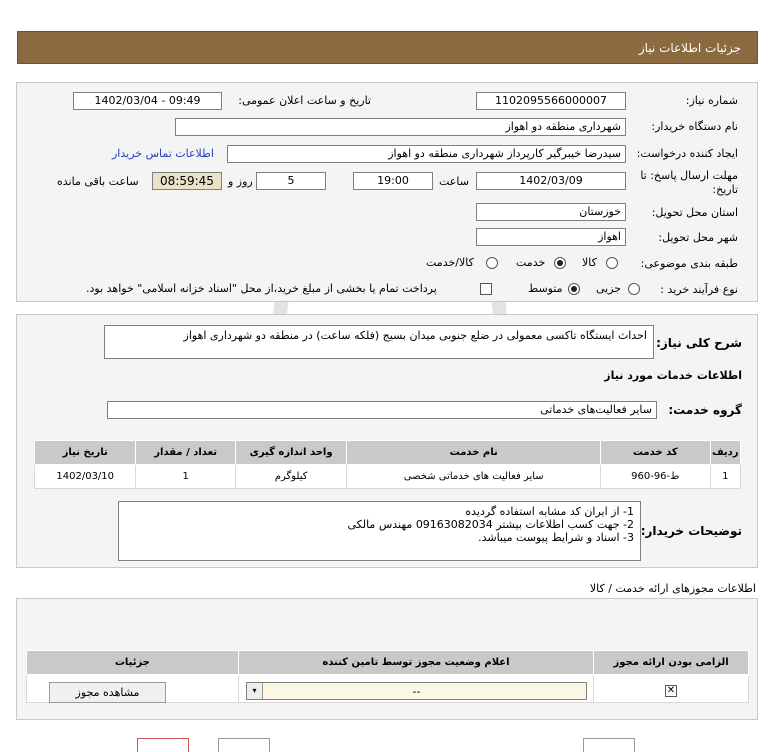 The image size is (770, 752). What do you see at coordinates (689, 263) in the screenshot?
I see `category-label: طبقه بندی موضوعی:` at bounding box center [689, 263].